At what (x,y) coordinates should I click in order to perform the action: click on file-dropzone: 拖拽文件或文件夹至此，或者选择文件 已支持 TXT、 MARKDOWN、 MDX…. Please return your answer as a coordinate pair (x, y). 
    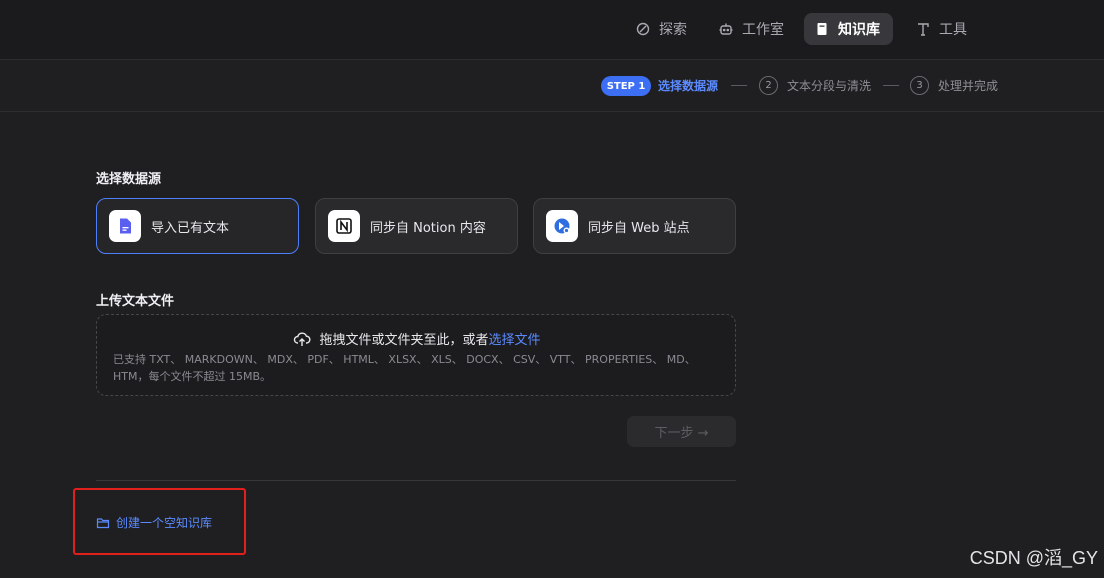
    Looking at the image, I should click on (416, 355).